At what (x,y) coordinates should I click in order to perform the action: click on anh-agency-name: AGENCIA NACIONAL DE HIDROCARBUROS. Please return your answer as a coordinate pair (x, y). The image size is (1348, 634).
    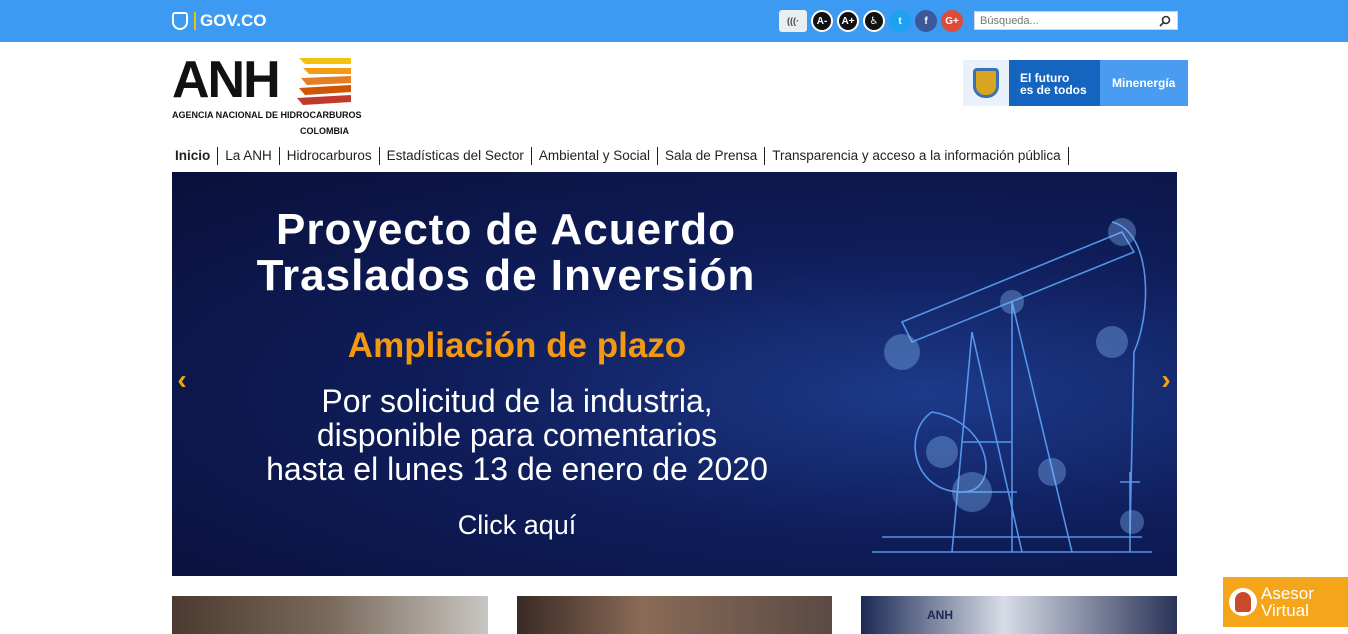
    Looking at the image, I should click on (267, 115).